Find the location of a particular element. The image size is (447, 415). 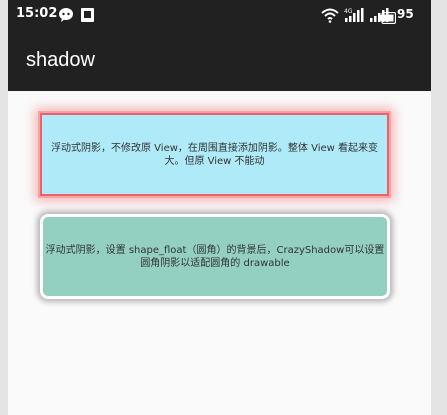

notification-square-icon is located at coordinates (87, 17).